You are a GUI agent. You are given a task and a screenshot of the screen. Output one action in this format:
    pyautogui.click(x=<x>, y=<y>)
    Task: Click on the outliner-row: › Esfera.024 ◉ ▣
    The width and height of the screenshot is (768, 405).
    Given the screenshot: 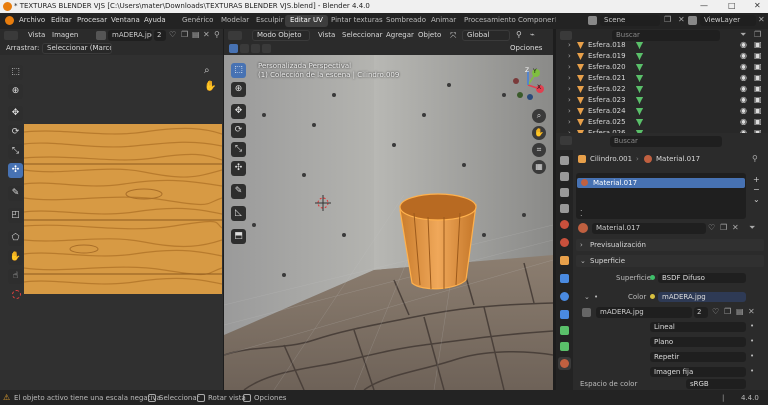 What is the action you would take?
    pyautogui.click(x=662, y=111)
    